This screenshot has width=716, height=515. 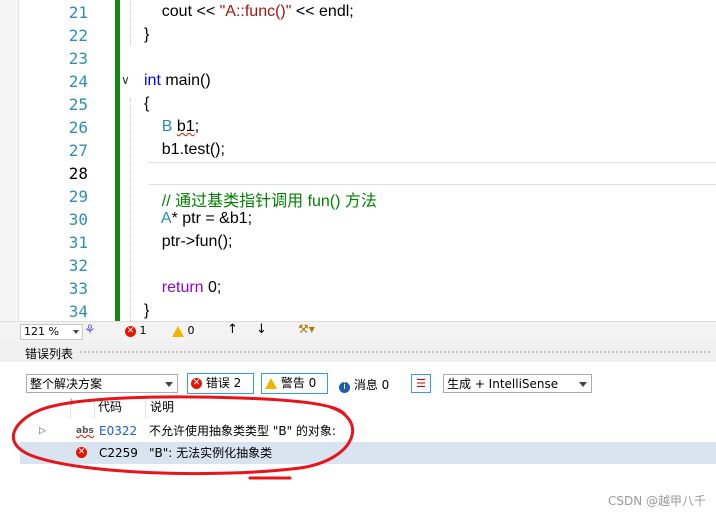 I want to click on error-description: "B": 无法实例化抽象类, so click(x=211, y=453).